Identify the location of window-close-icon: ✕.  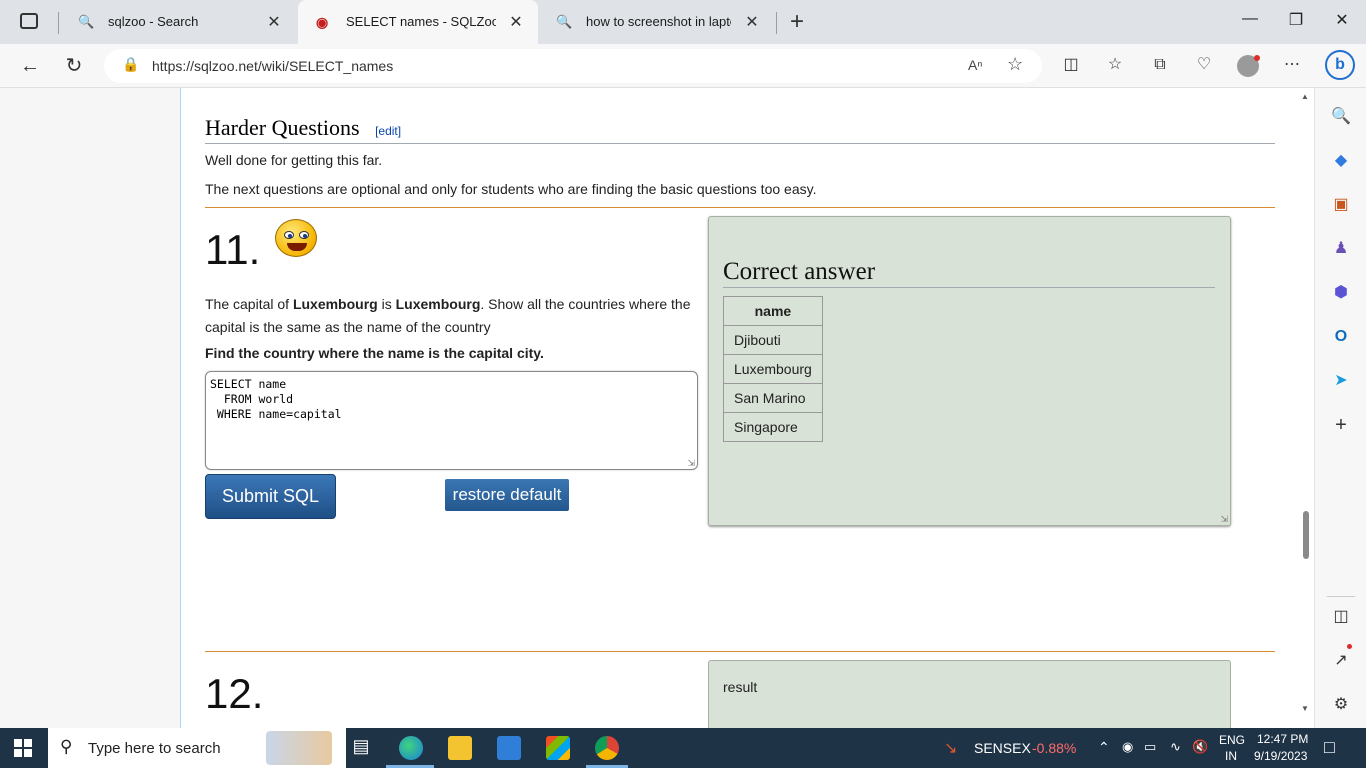
(1342, 22).